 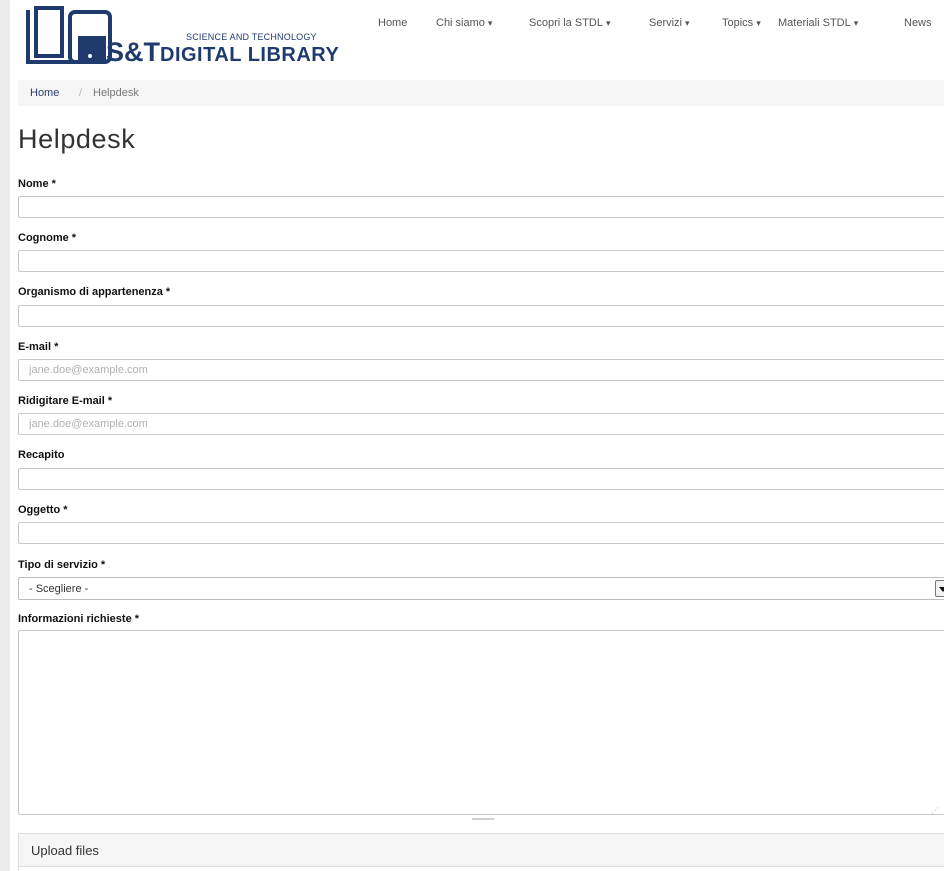 What do you see at coordinates (481, 370) in the screenshot?
I see `email-field` at bounding box center [481, 370].